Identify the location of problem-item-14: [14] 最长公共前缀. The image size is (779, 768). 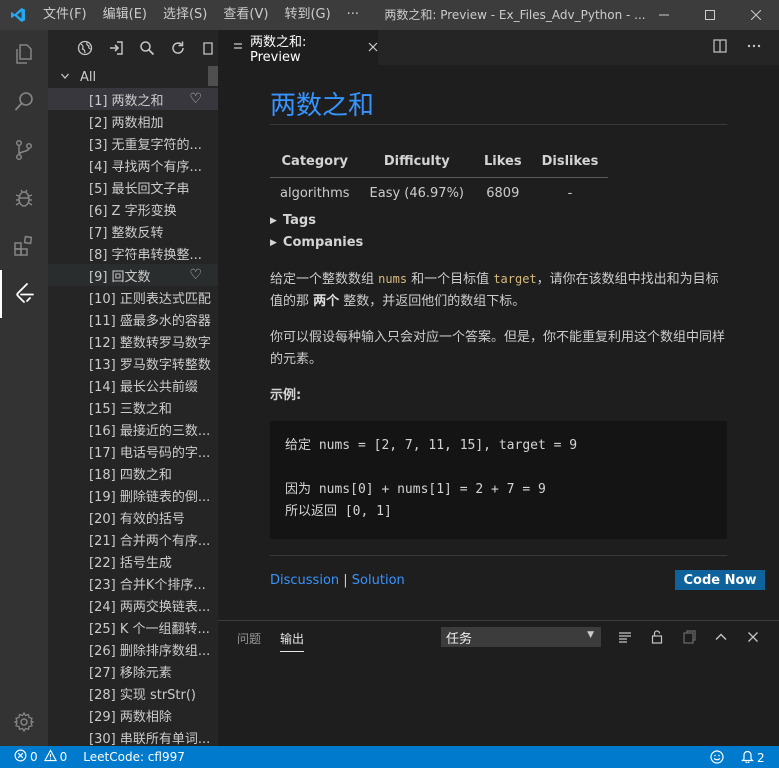
(133, 385).